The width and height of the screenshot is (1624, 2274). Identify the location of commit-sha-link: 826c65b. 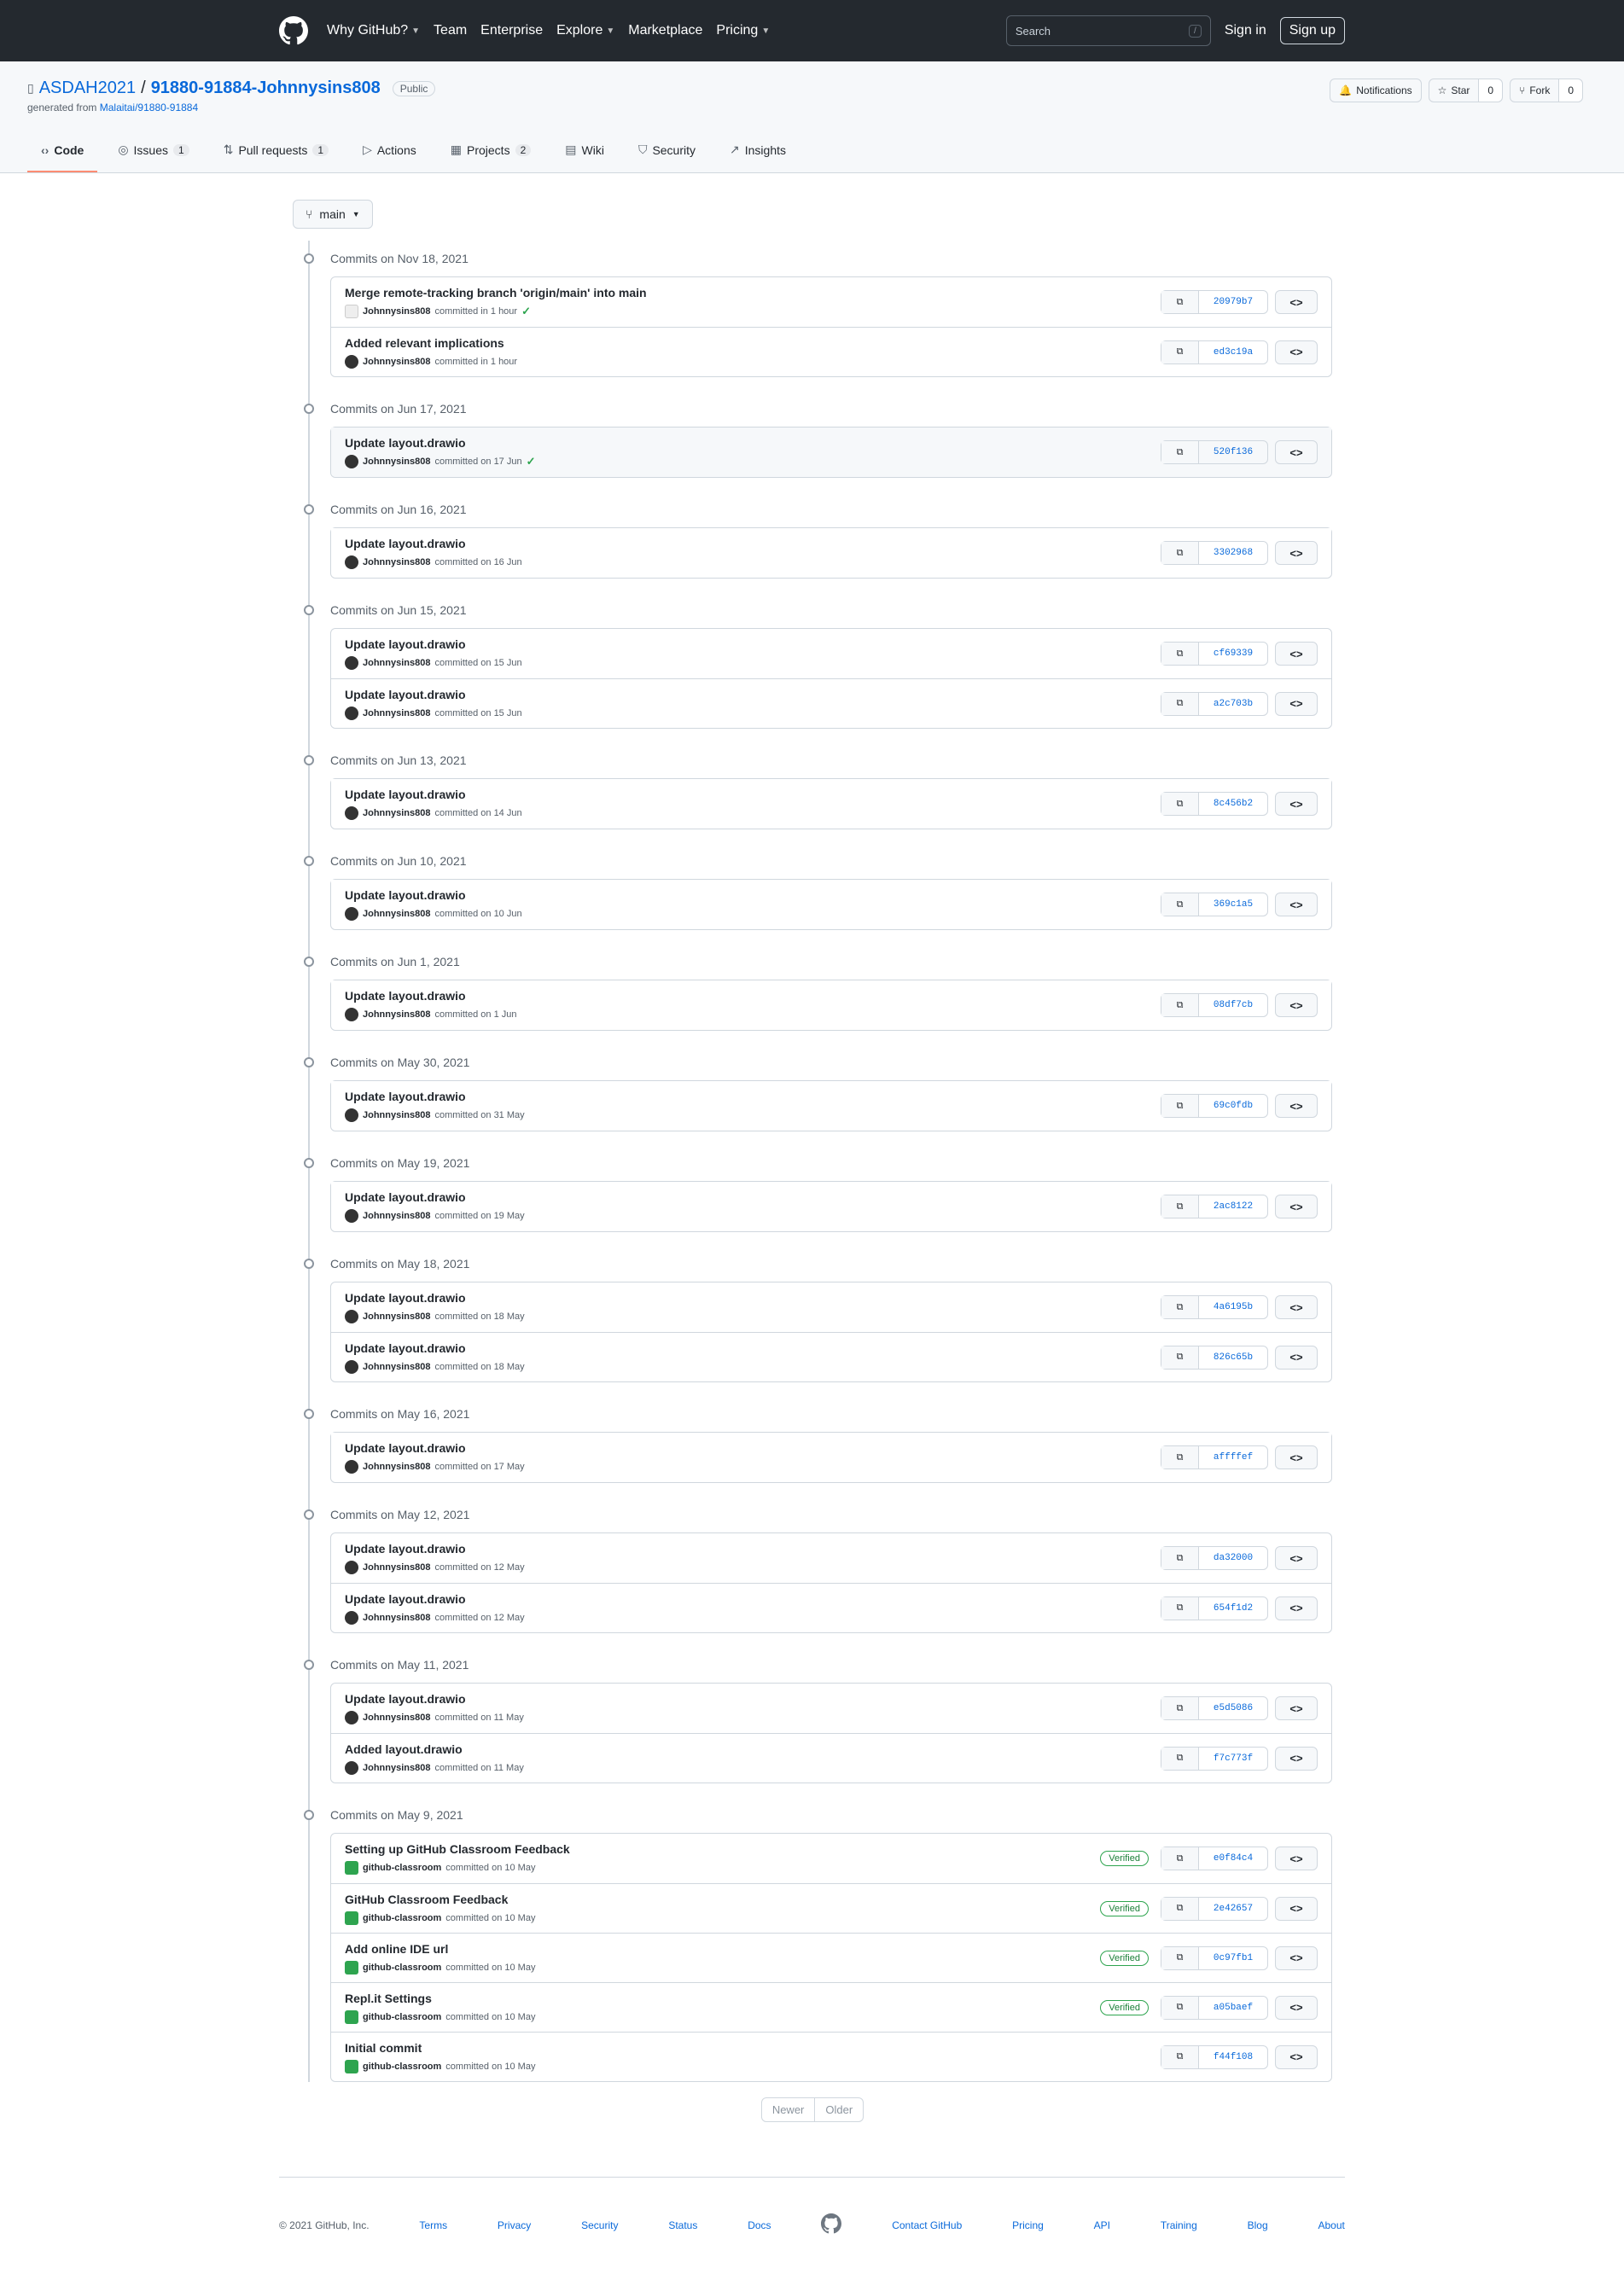
(1233, 1357).